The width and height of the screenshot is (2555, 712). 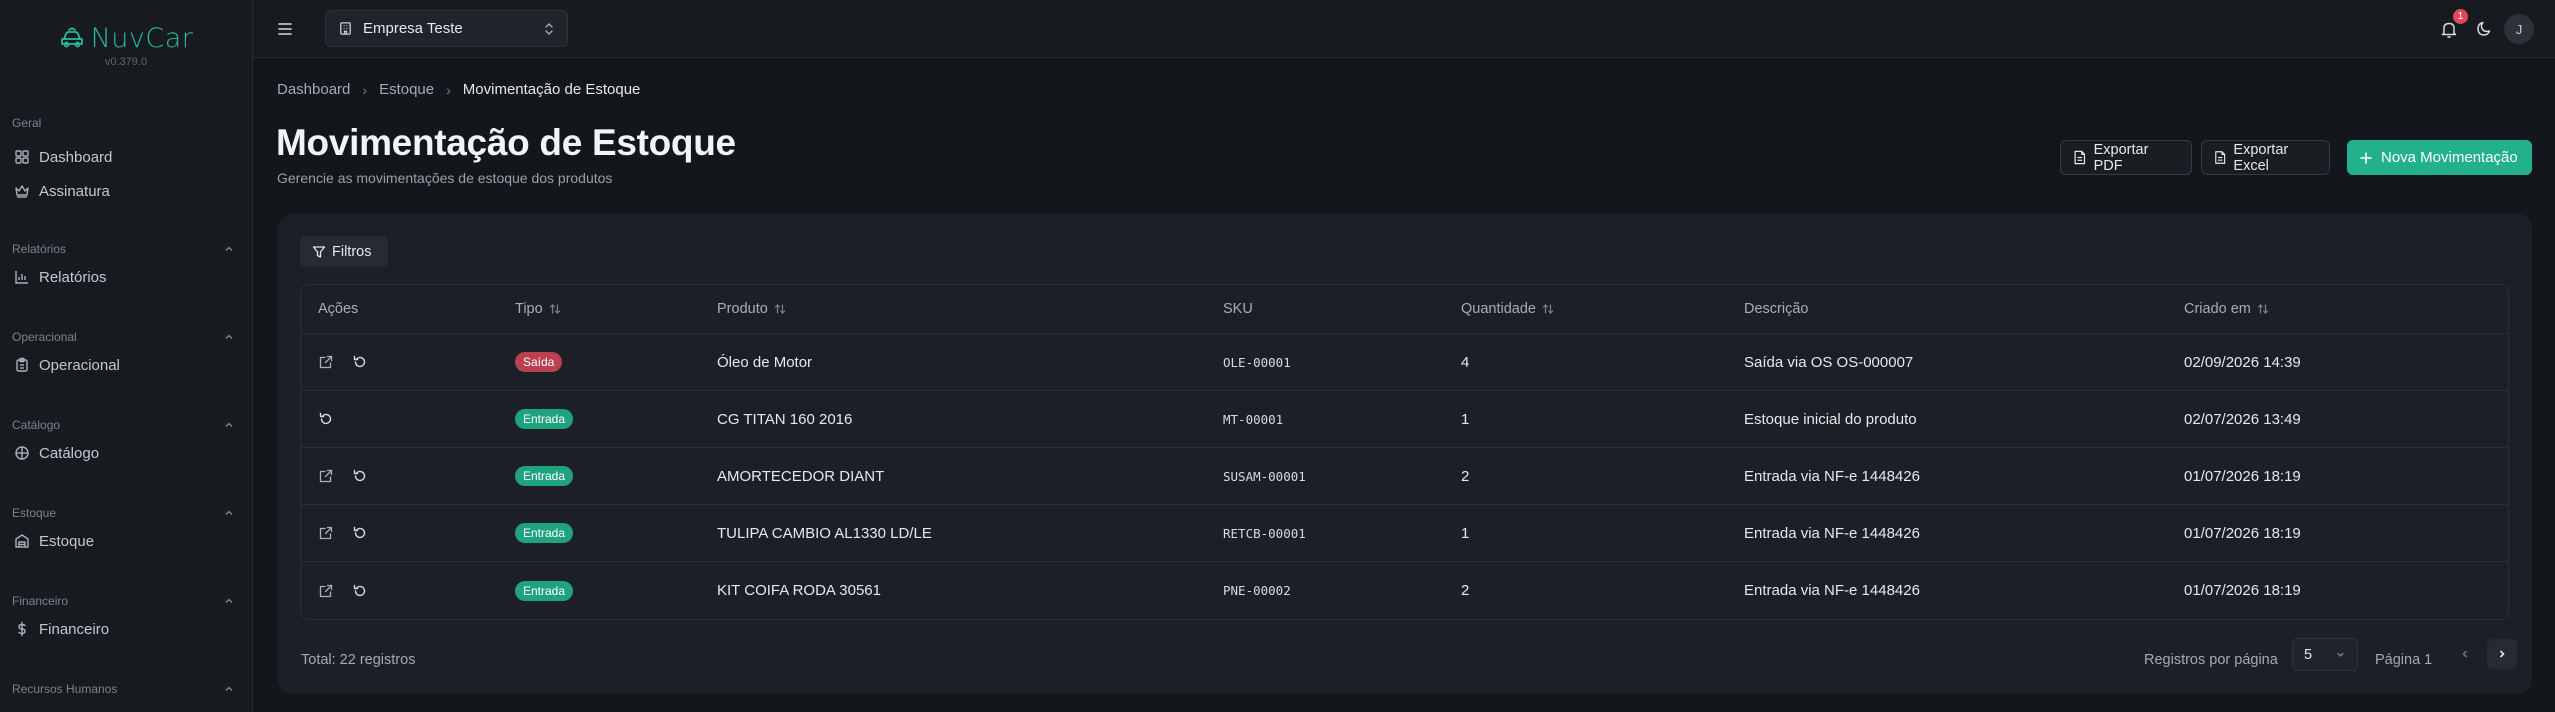 What do you see at coordinates (126, 277) in the screenshot?
I see `sidebar-item-relatorios: Relatórios` at bounding box center [126, 277].